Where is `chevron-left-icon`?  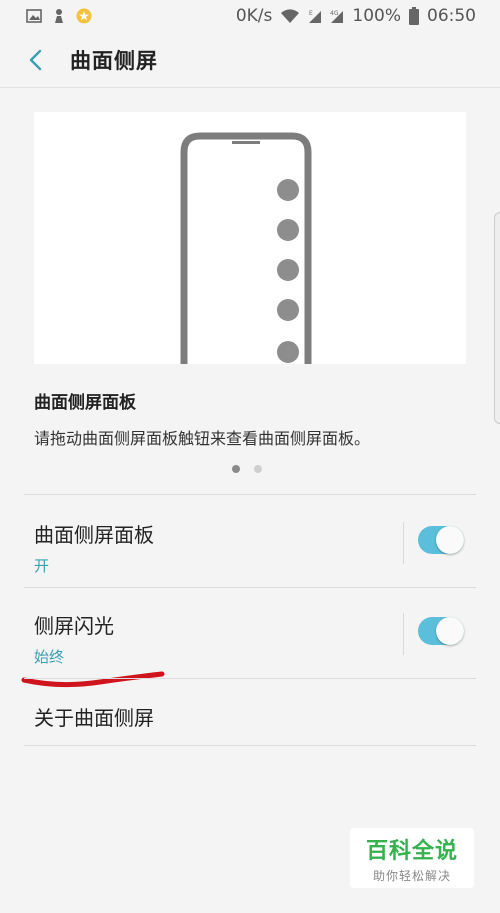
chevron-left-icon is located at coordinates (35, 59).